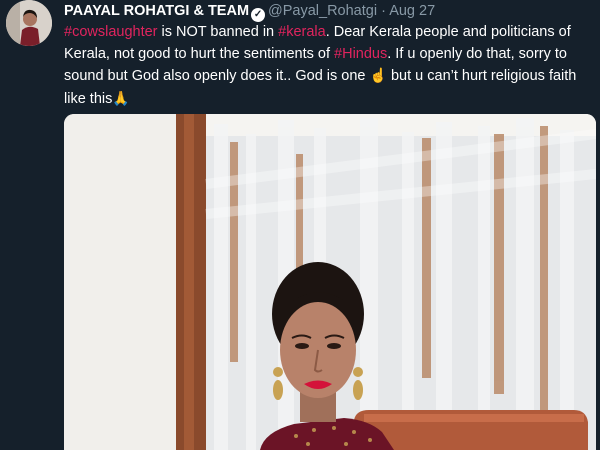 This screenshot has width=600, height=450. What do you see at coordinates (121, 97) in the screenshot?
I see `folded-hands-emoji-icon: 🙏` at bounding box center [121, 97].